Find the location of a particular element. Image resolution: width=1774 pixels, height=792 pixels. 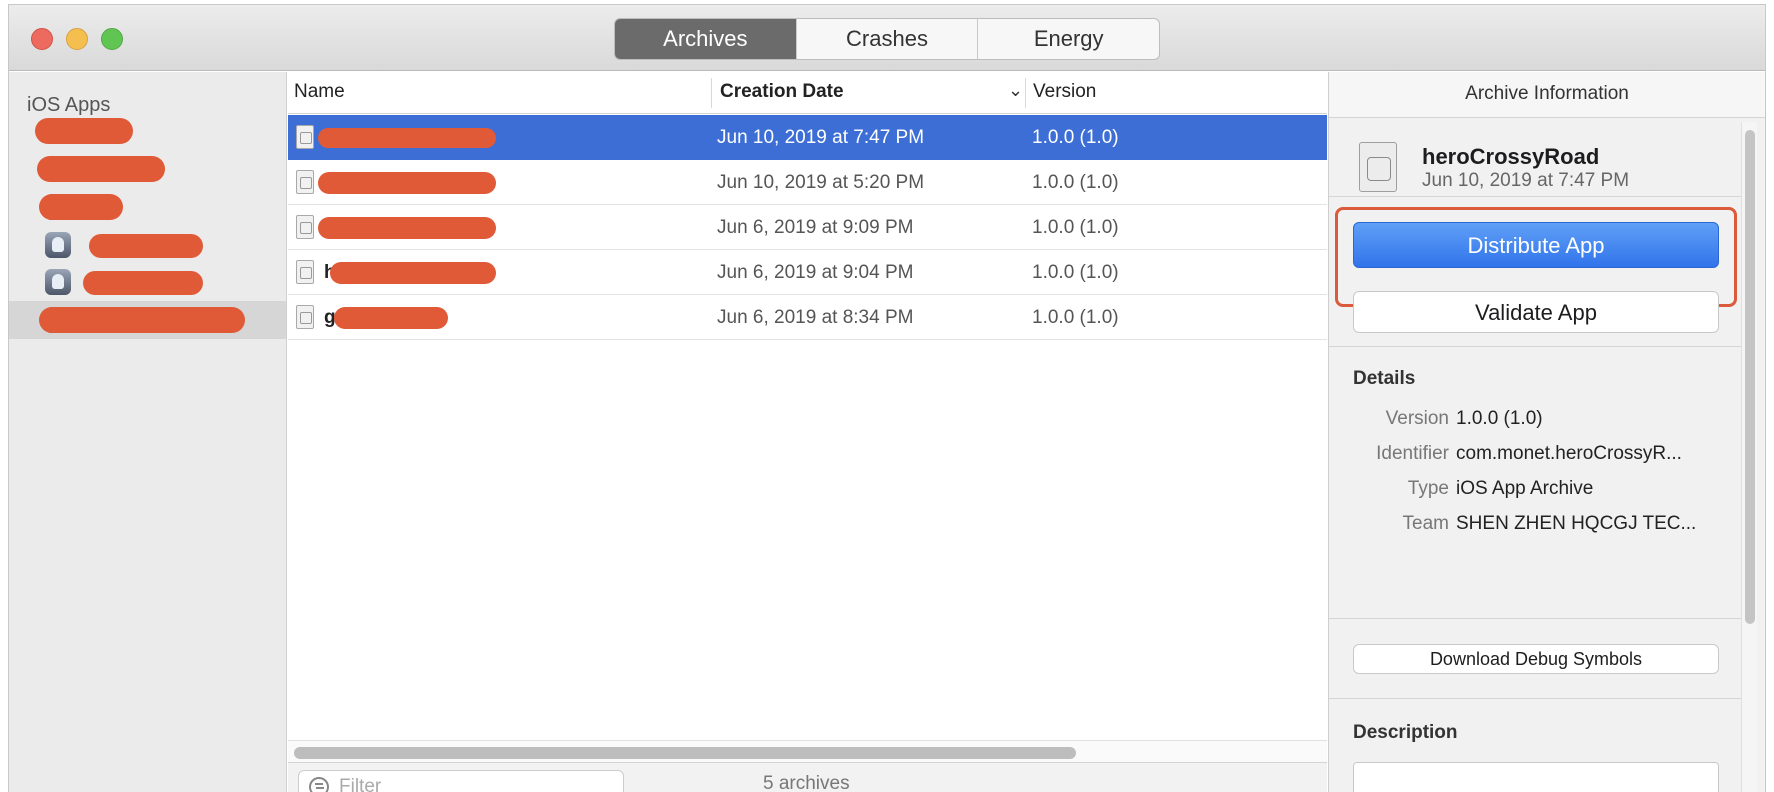

filter-icon is located at coordinates (319, 784).